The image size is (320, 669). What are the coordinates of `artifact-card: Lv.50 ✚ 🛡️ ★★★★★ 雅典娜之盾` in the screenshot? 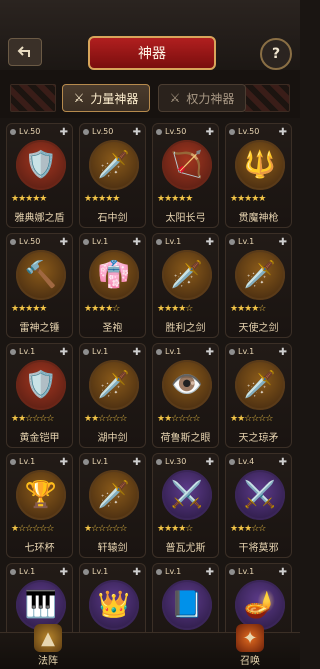 It's located at (39, 175).